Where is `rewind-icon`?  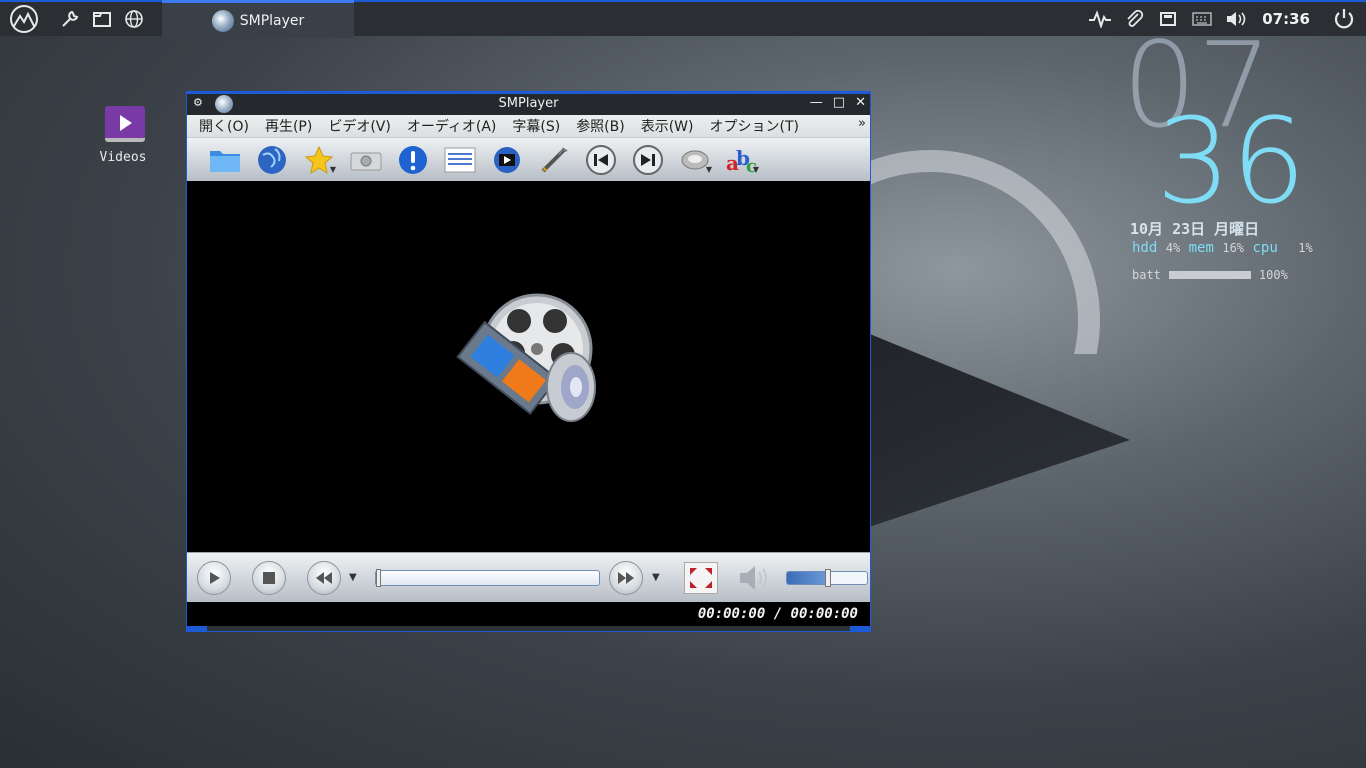 rewind-icon is located at coordinates (324, 578).